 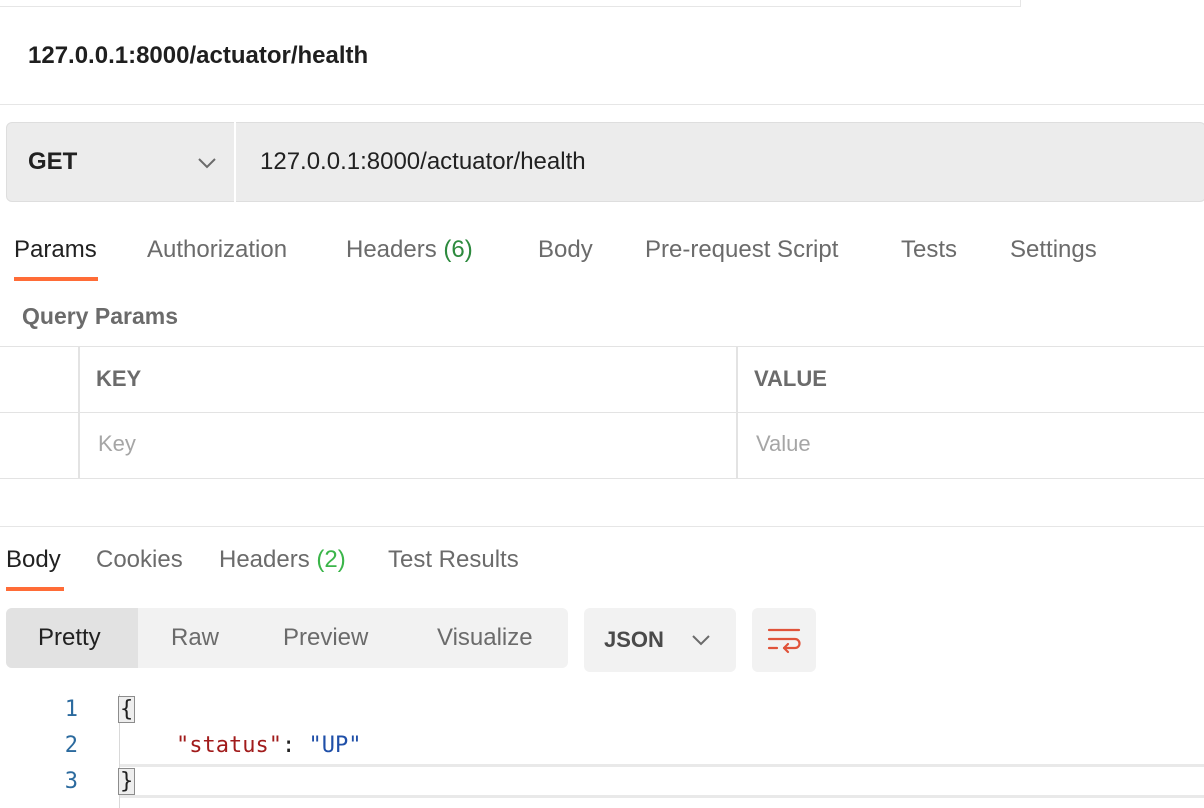 What do you see at coordinates (602, 346) in the screenshot?
I see `table-border-top` at bounding box center [602, 346].